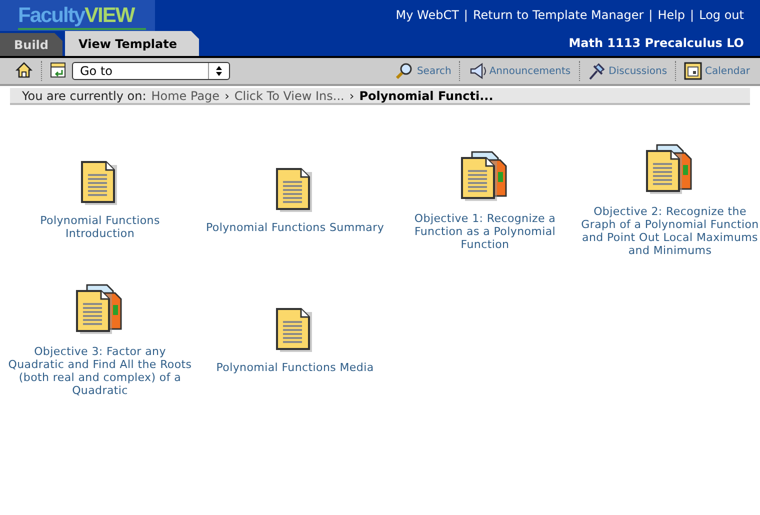  Describe the element at coordinates (295, 367) in the screenshot. I see `content-link: Polynomial Functions Media` at that location.